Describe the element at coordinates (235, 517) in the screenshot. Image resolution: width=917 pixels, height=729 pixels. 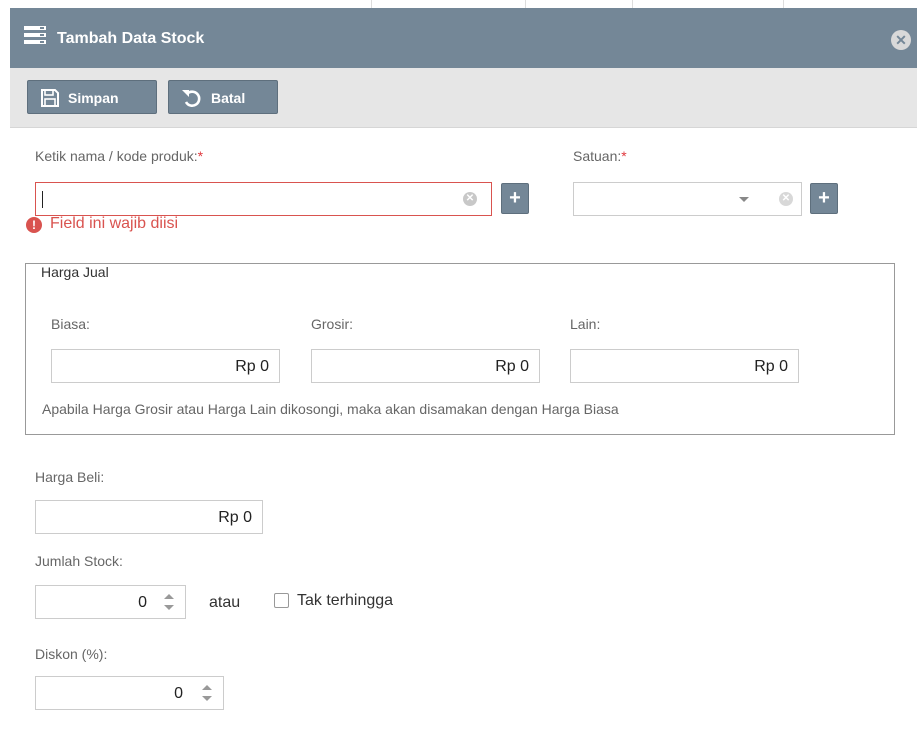
I see `purchase-price-value: Rp 0` at that location.